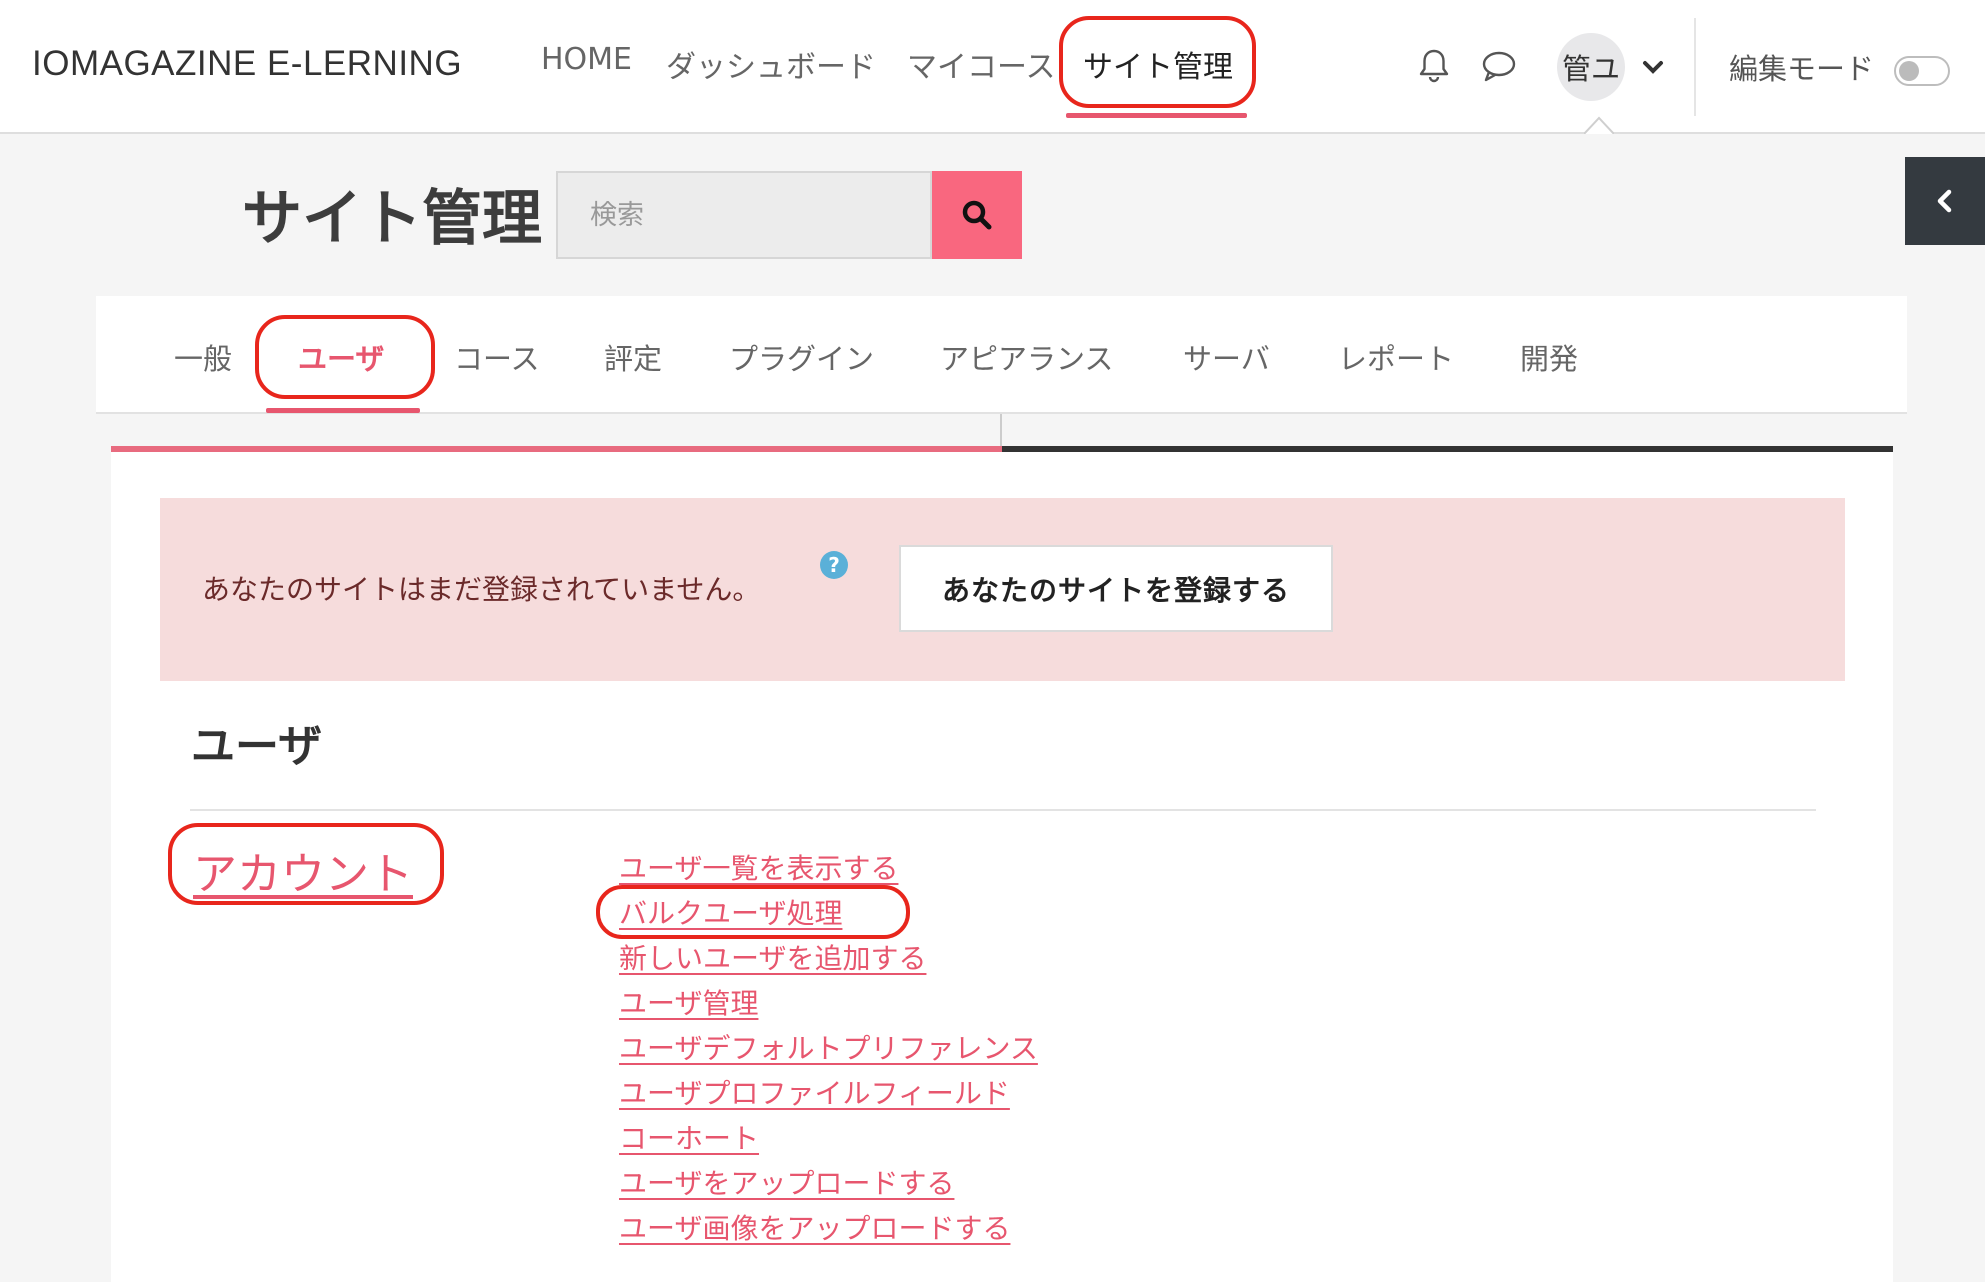 The width and height of the screenshot is (1985, 1282). I want to click on tab-active-underline, so click(343, 410).